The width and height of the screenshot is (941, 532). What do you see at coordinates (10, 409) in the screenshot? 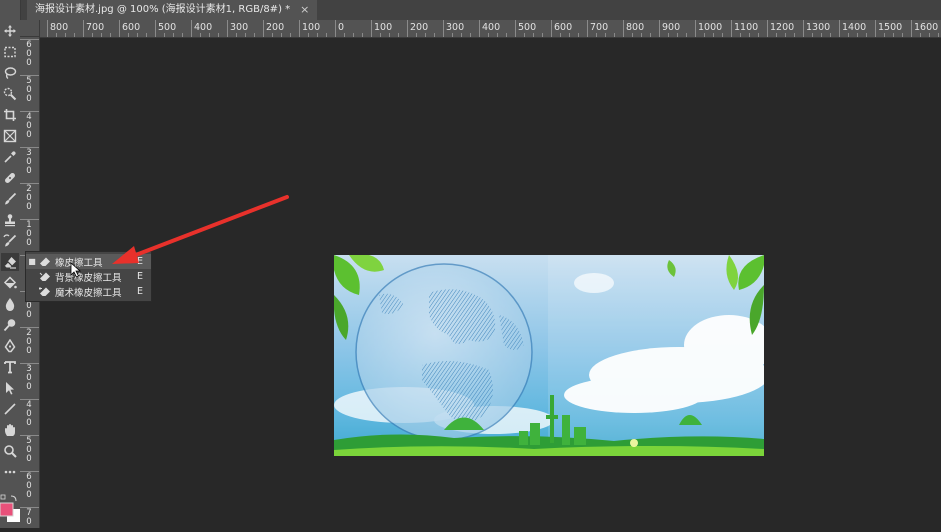
I see `line-tool-icon` at bounding box center [10, 409].